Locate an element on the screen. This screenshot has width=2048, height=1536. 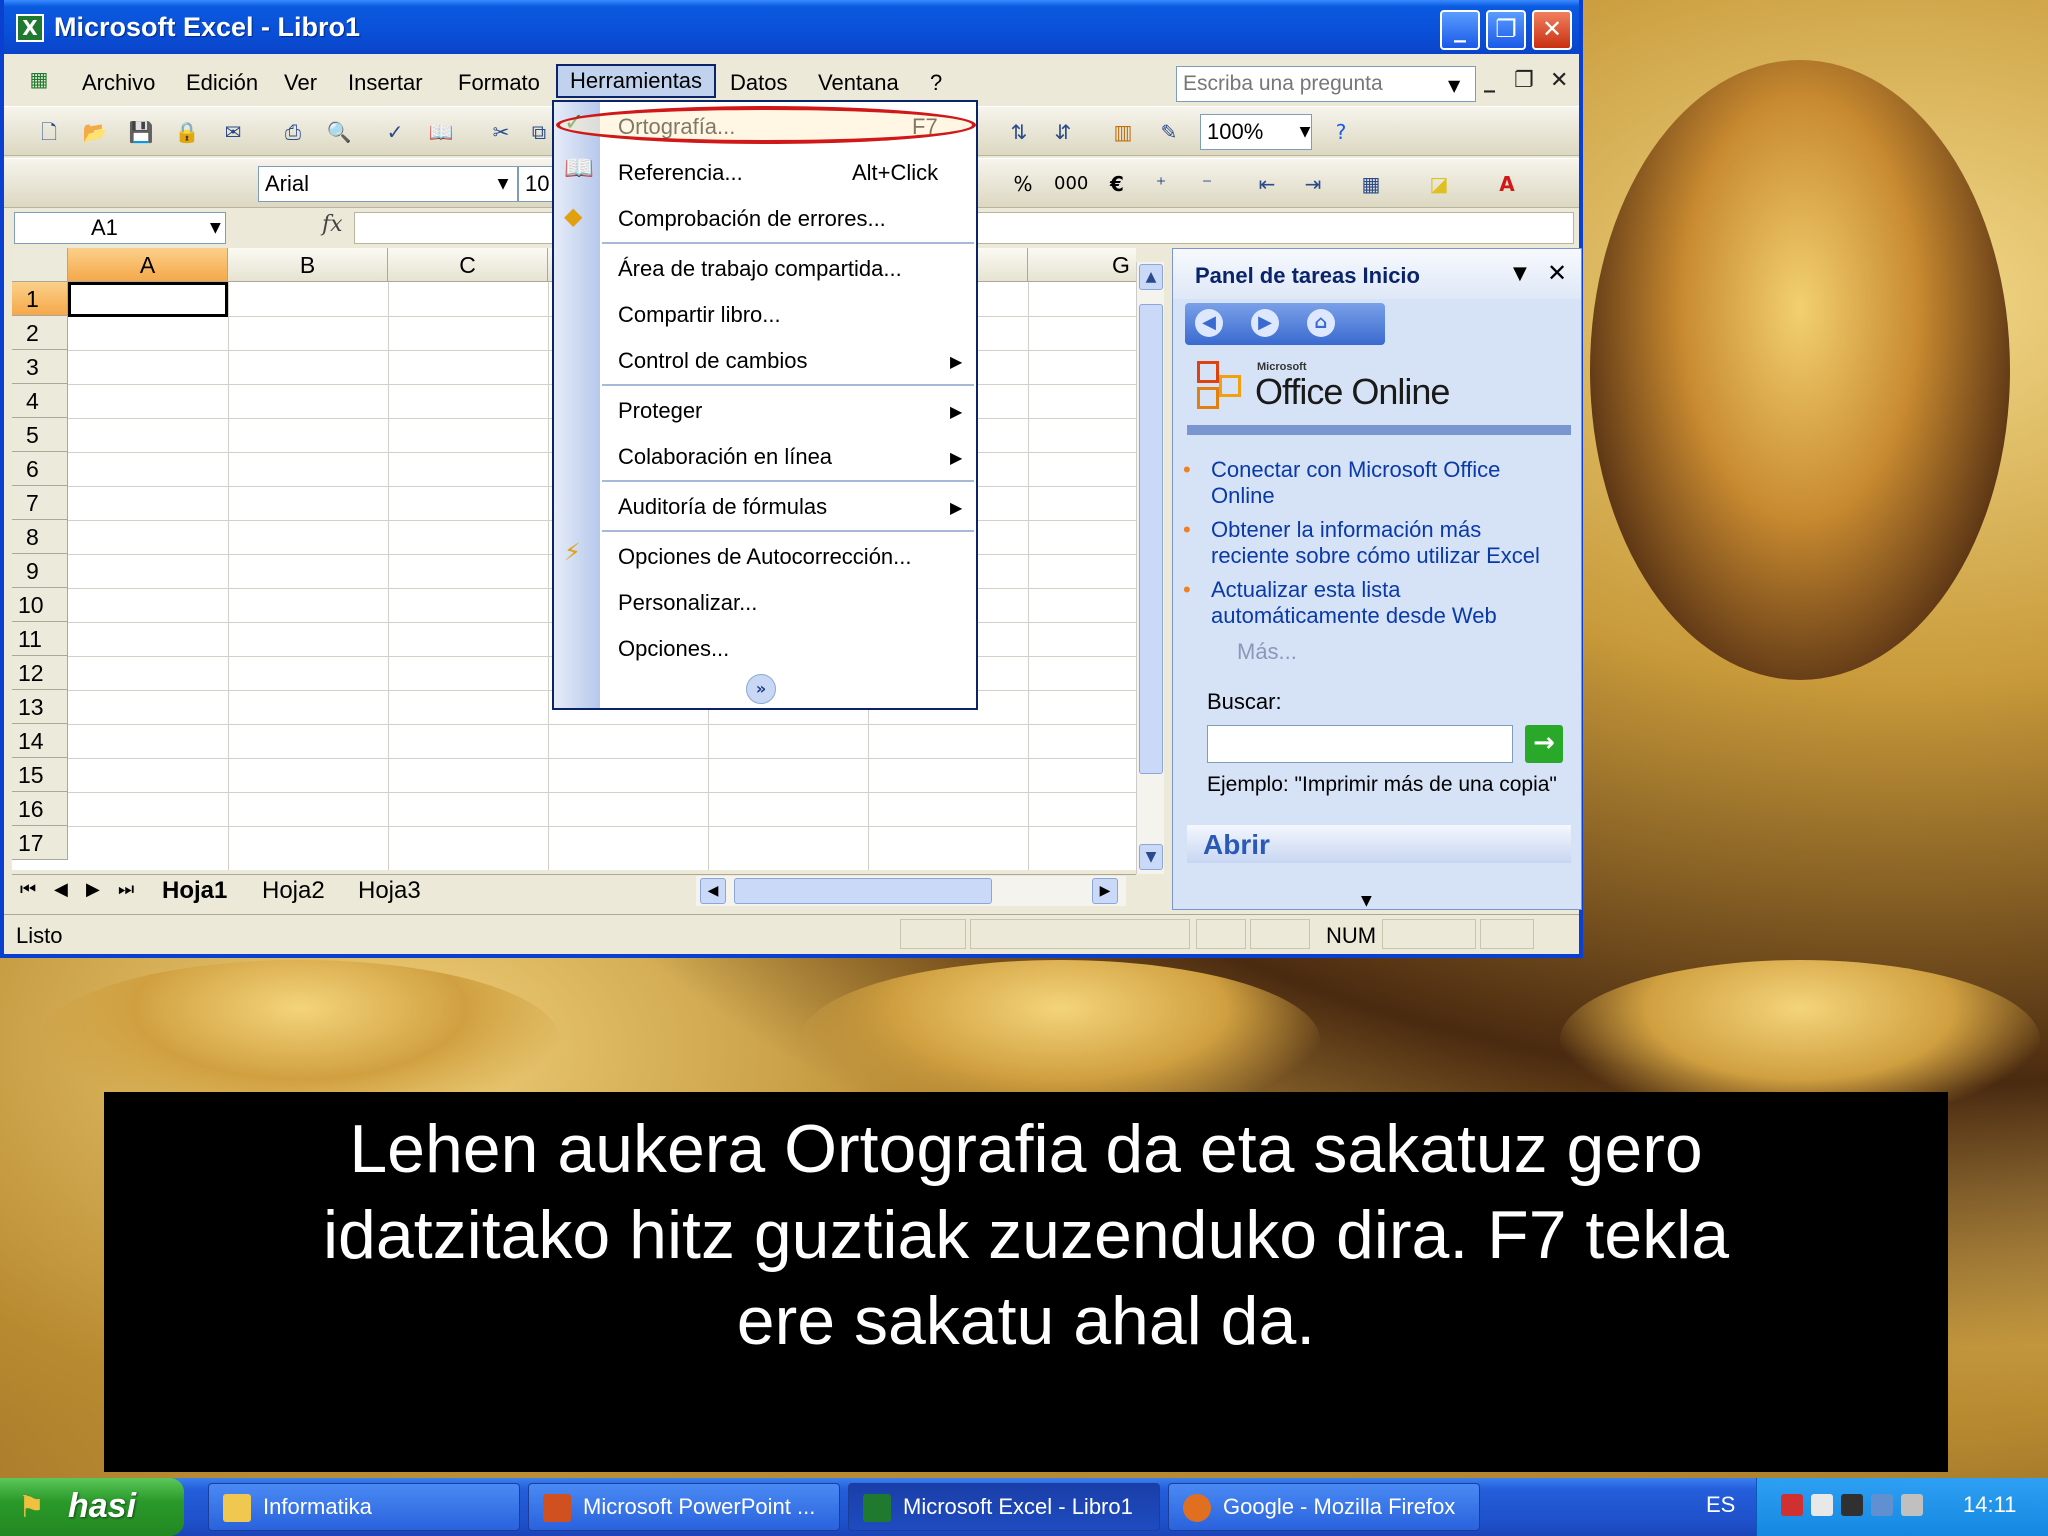
row-header: 10 is located at coordinates (40, 605).